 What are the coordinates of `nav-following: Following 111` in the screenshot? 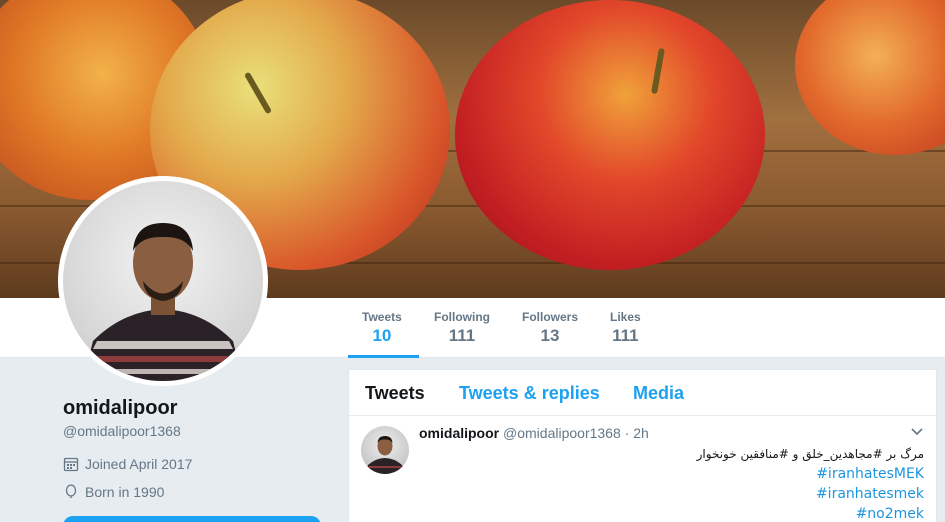 It's located at (462, 328).